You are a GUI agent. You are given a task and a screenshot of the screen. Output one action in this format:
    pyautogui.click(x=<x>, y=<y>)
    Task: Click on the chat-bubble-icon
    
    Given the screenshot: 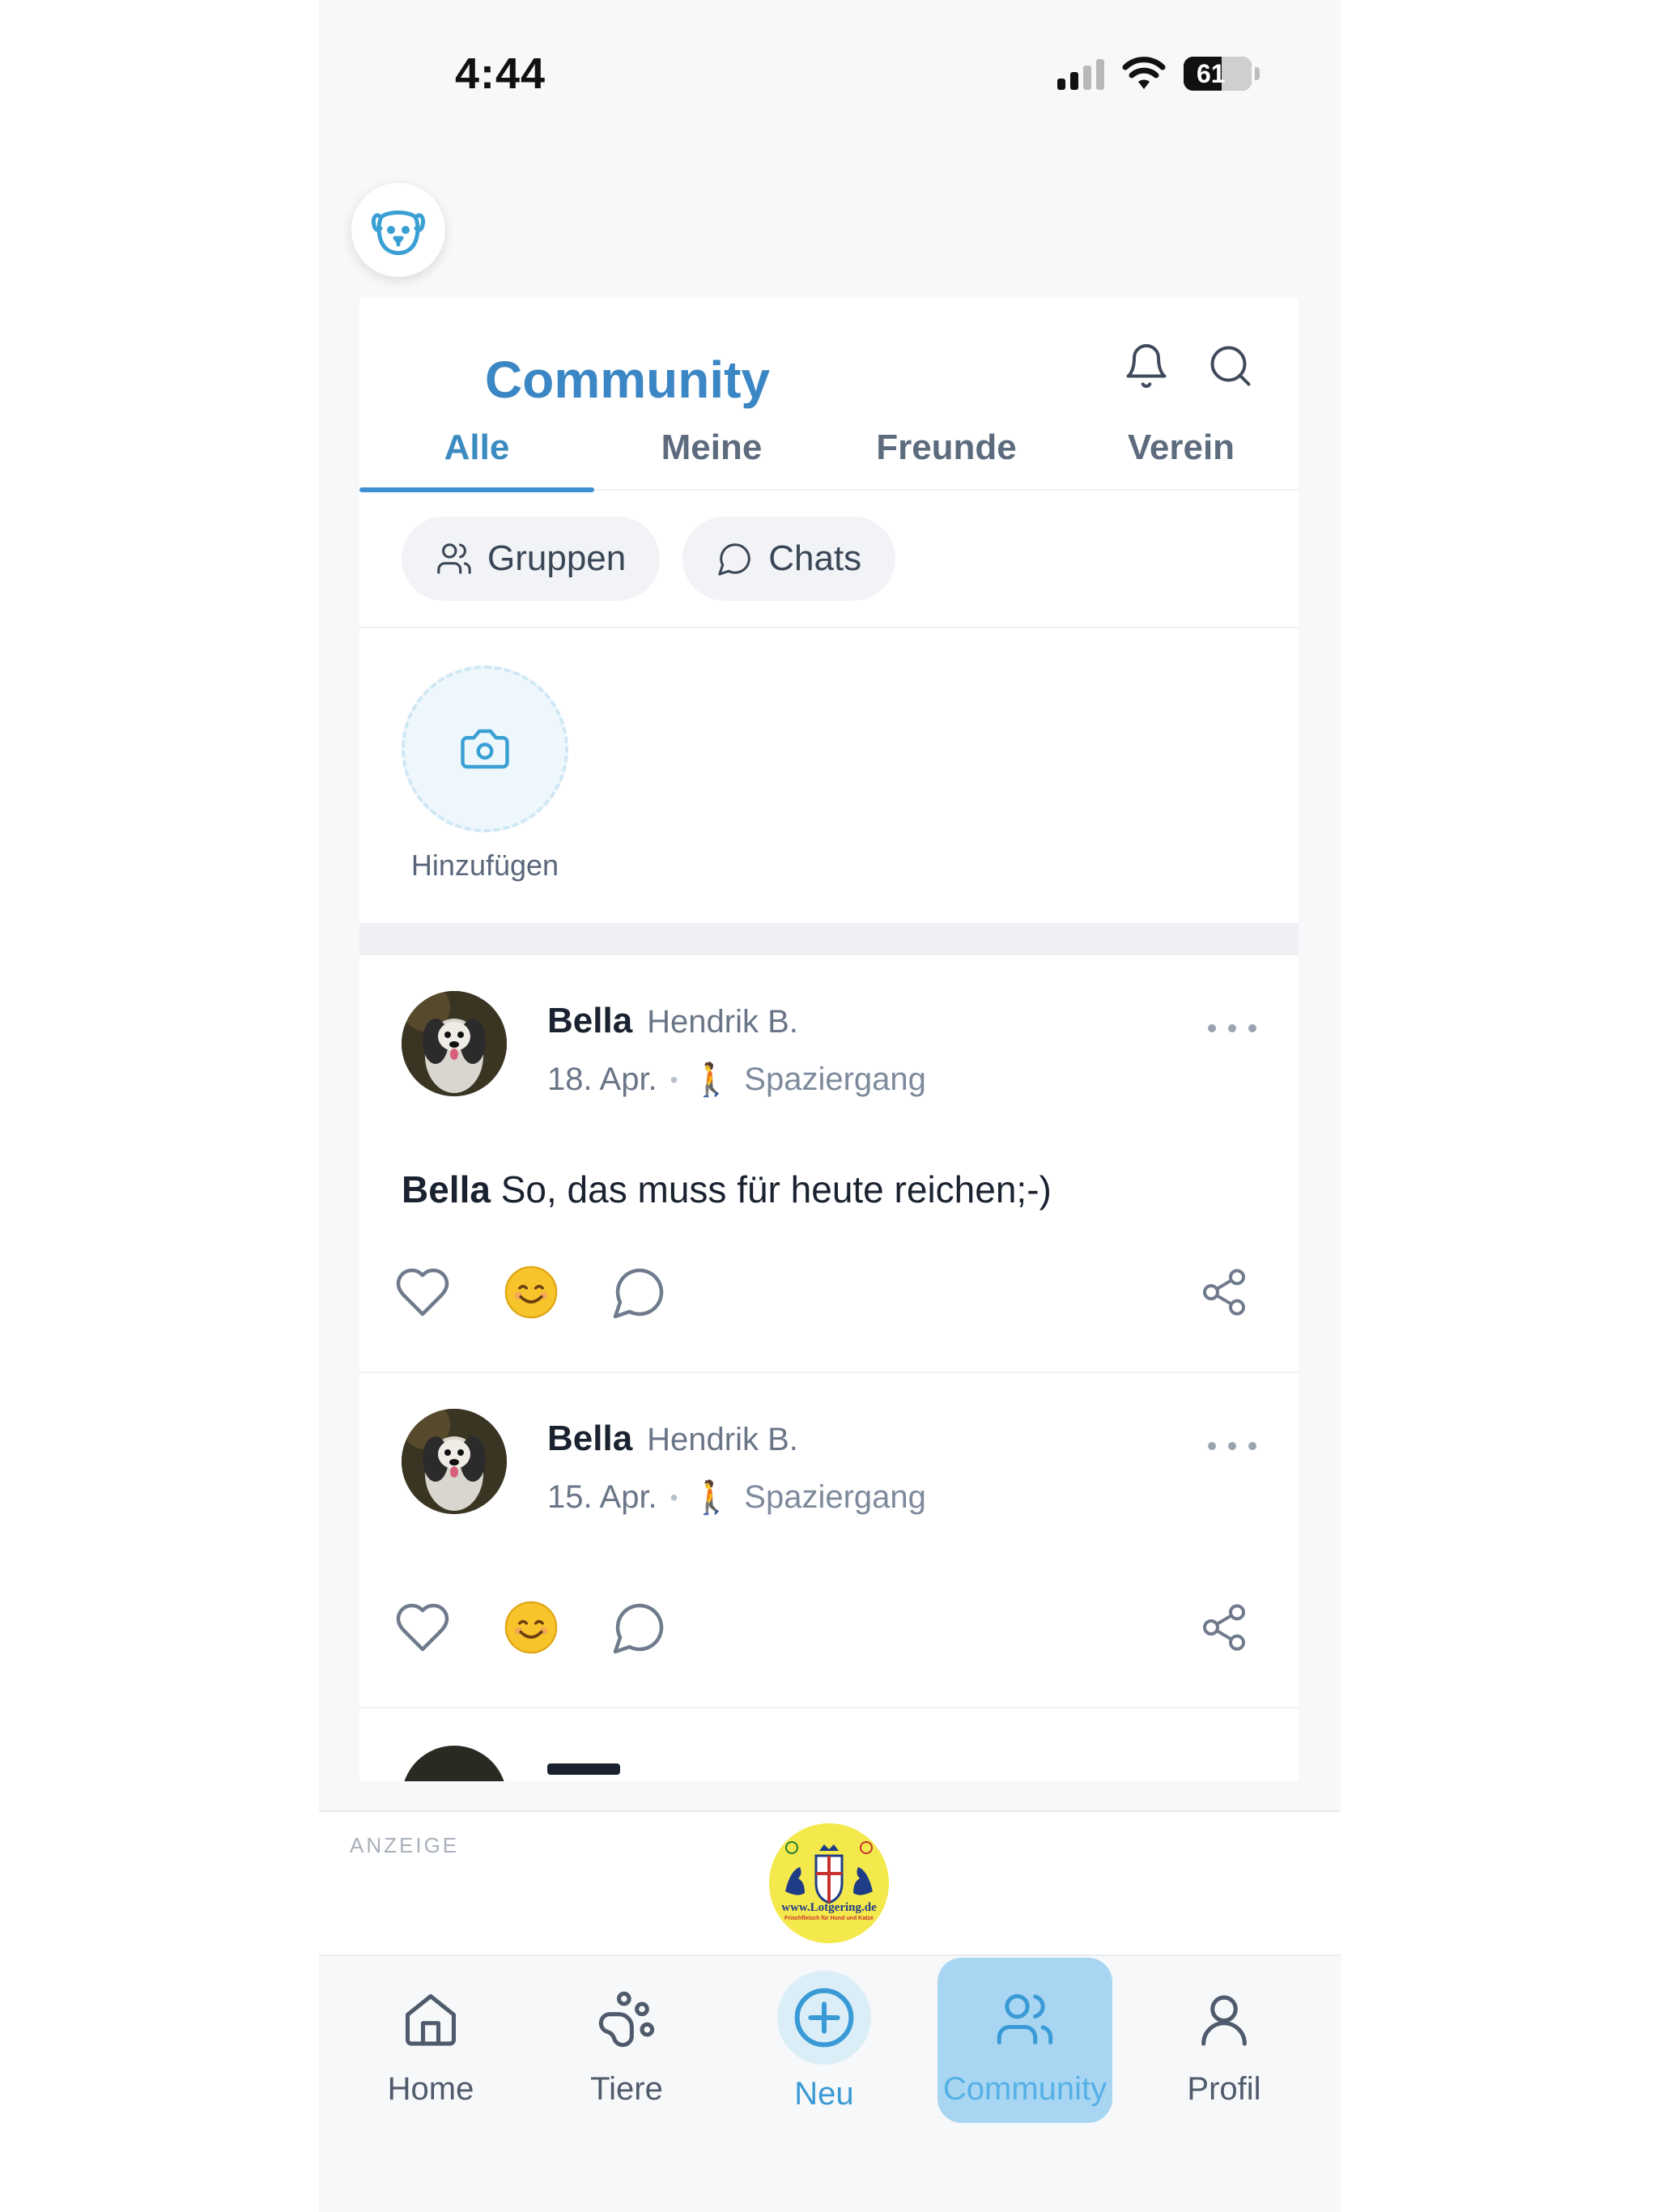 What is the action you would take?
    pyautogui.click(x=734, y=560)
    